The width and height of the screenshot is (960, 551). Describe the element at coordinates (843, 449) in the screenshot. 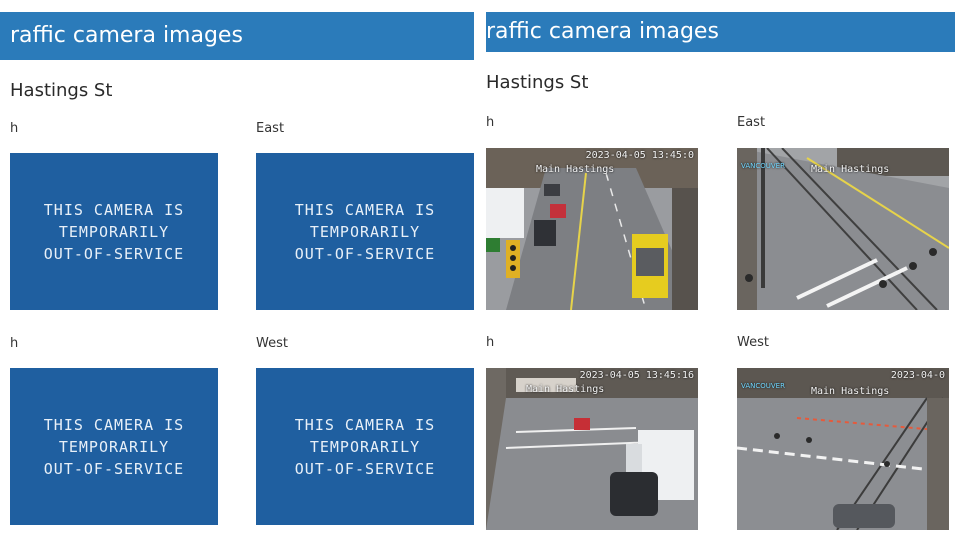

I see `camera-feed-west: VANCOUVER 2023-04-0 Main Hastings` at that location.